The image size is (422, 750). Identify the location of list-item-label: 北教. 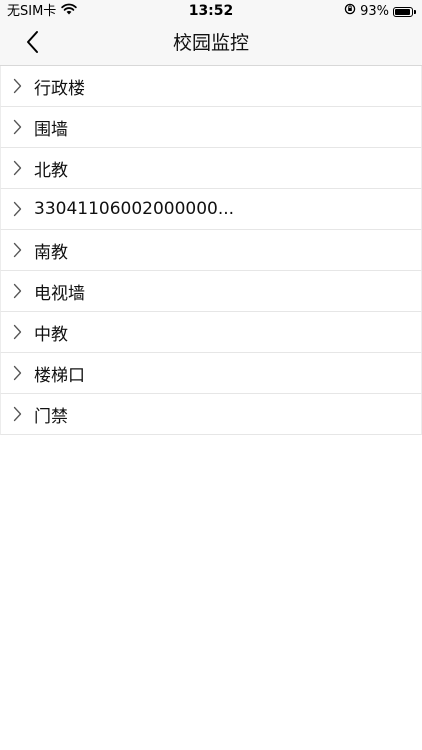
(51, 170).